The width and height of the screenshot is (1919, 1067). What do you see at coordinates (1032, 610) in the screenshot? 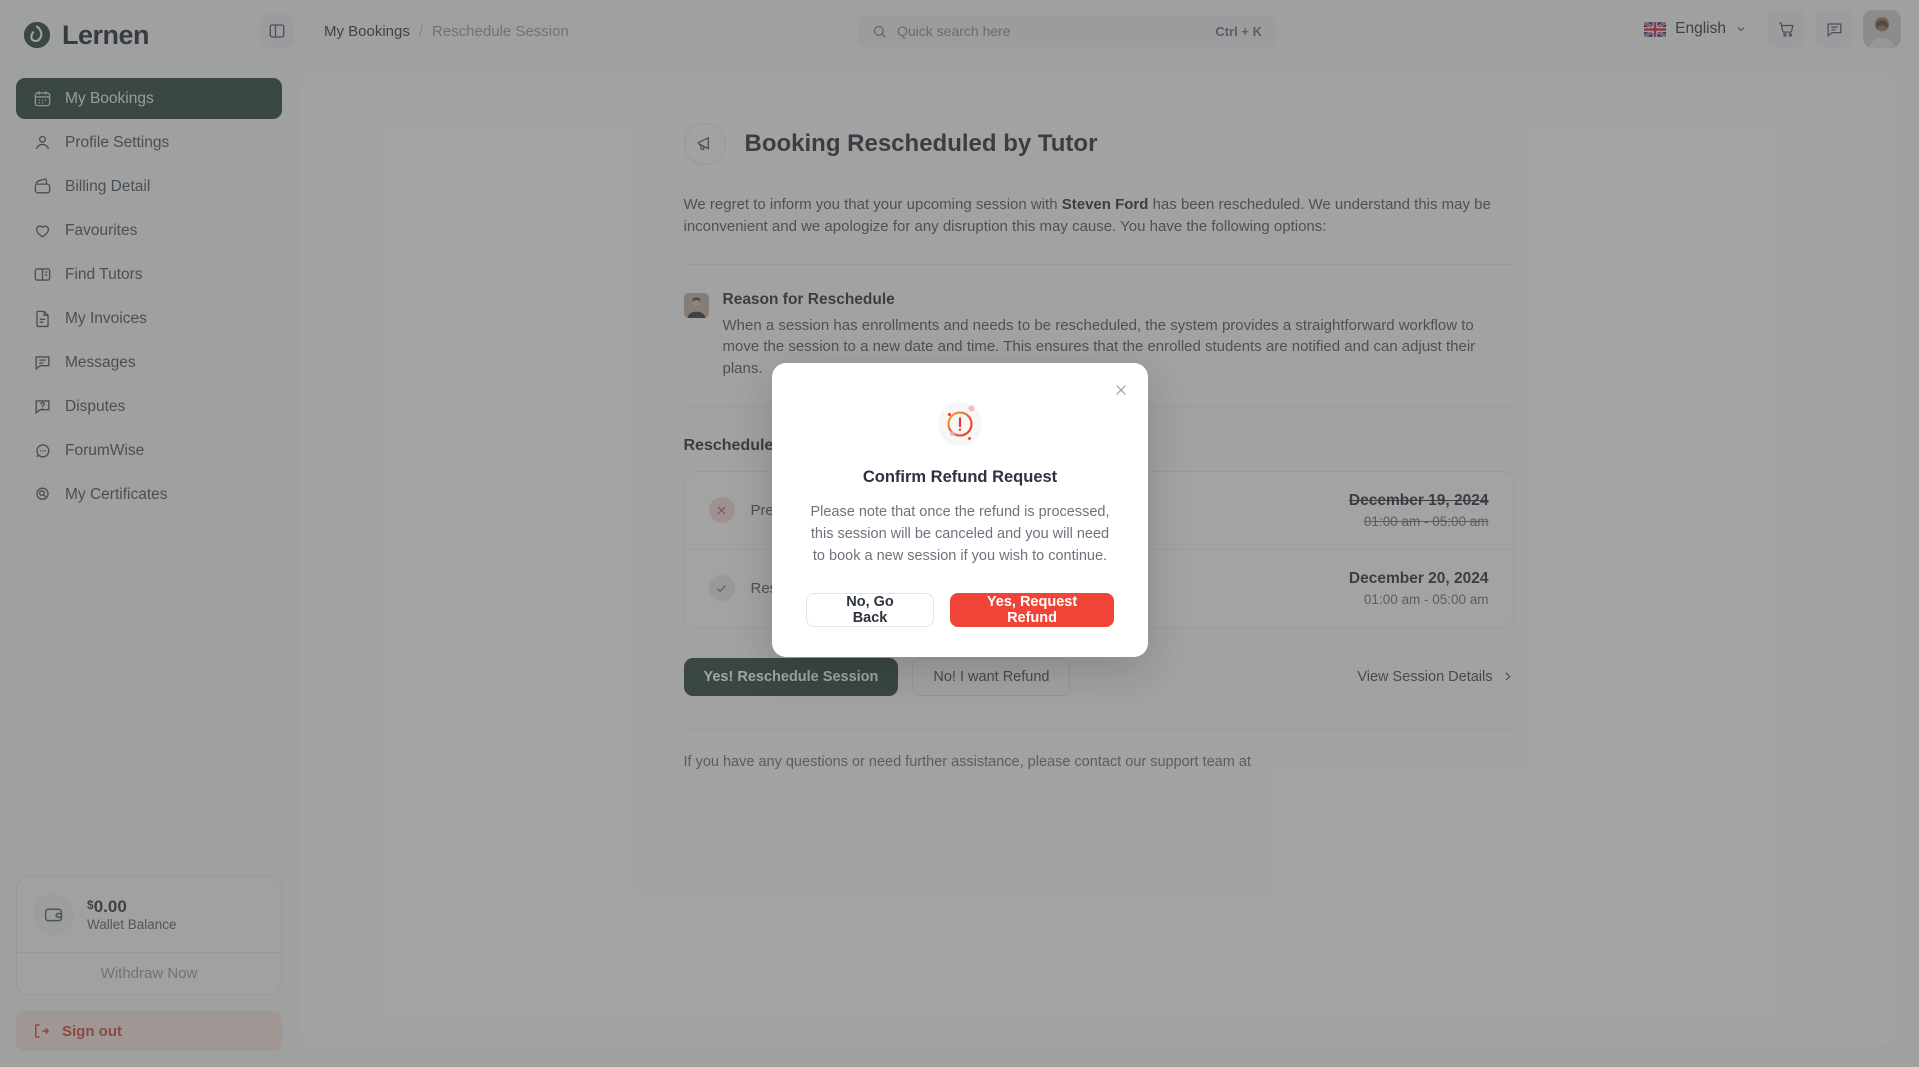
I see `modal-confirm-button: Yes, Request Refund` at bounding box center [1032, 610].